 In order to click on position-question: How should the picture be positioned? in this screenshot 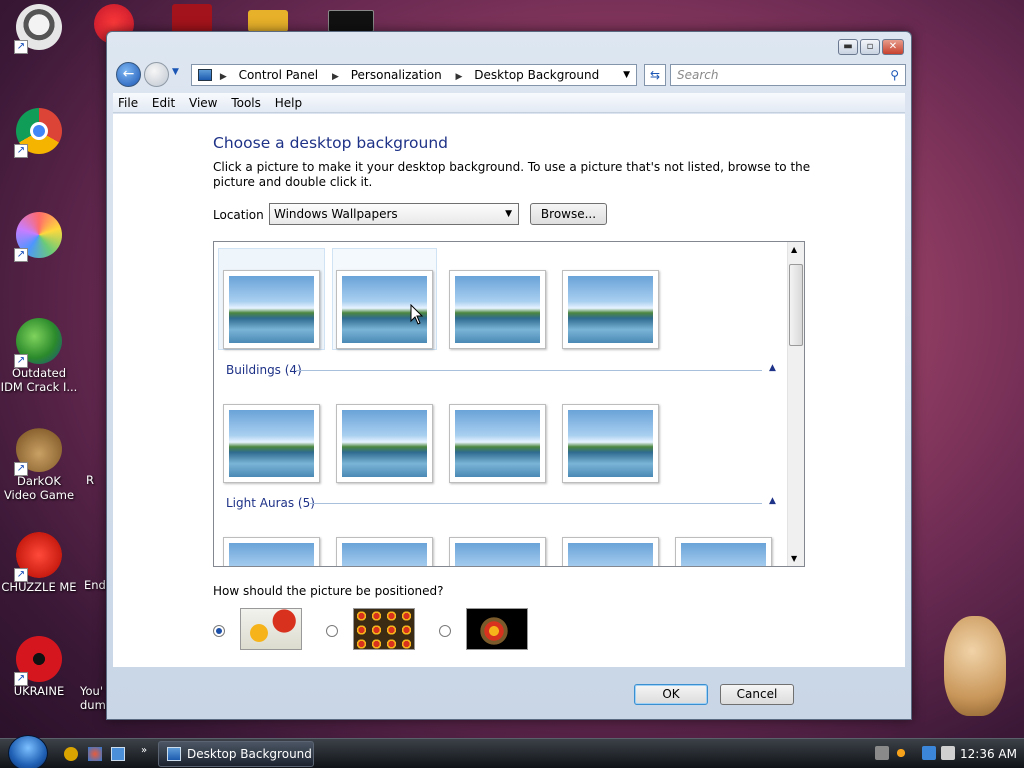, I will do `click(328, 591)`.